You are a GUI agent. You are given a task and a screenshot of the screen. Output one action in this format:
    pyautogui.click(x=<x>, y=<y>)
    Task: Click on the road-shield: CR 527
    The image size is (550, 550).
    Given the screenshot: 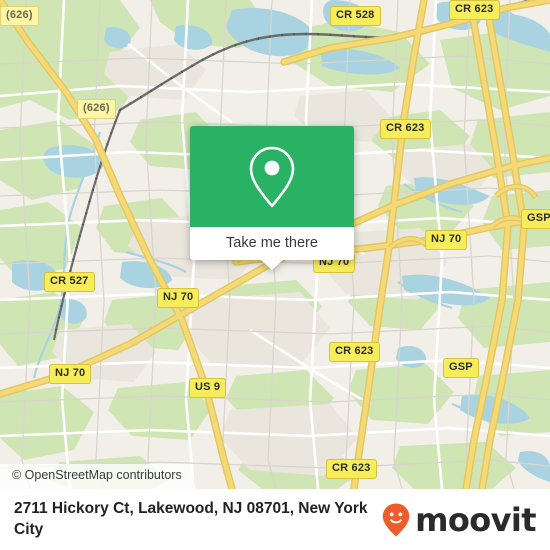 What is the action you would take?
    pyautogui.click(x=69, y=282)
    